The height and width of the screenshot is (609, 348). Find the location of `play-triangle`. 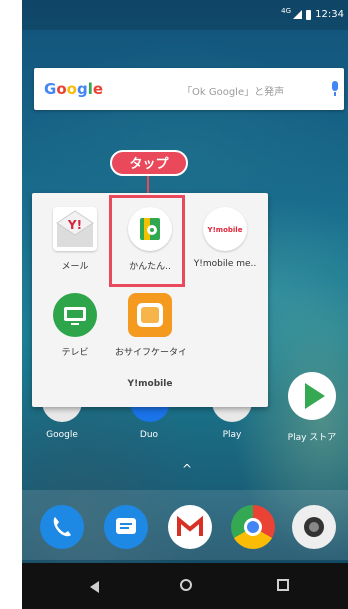

play-triangle is located at coordinates (315, 396).